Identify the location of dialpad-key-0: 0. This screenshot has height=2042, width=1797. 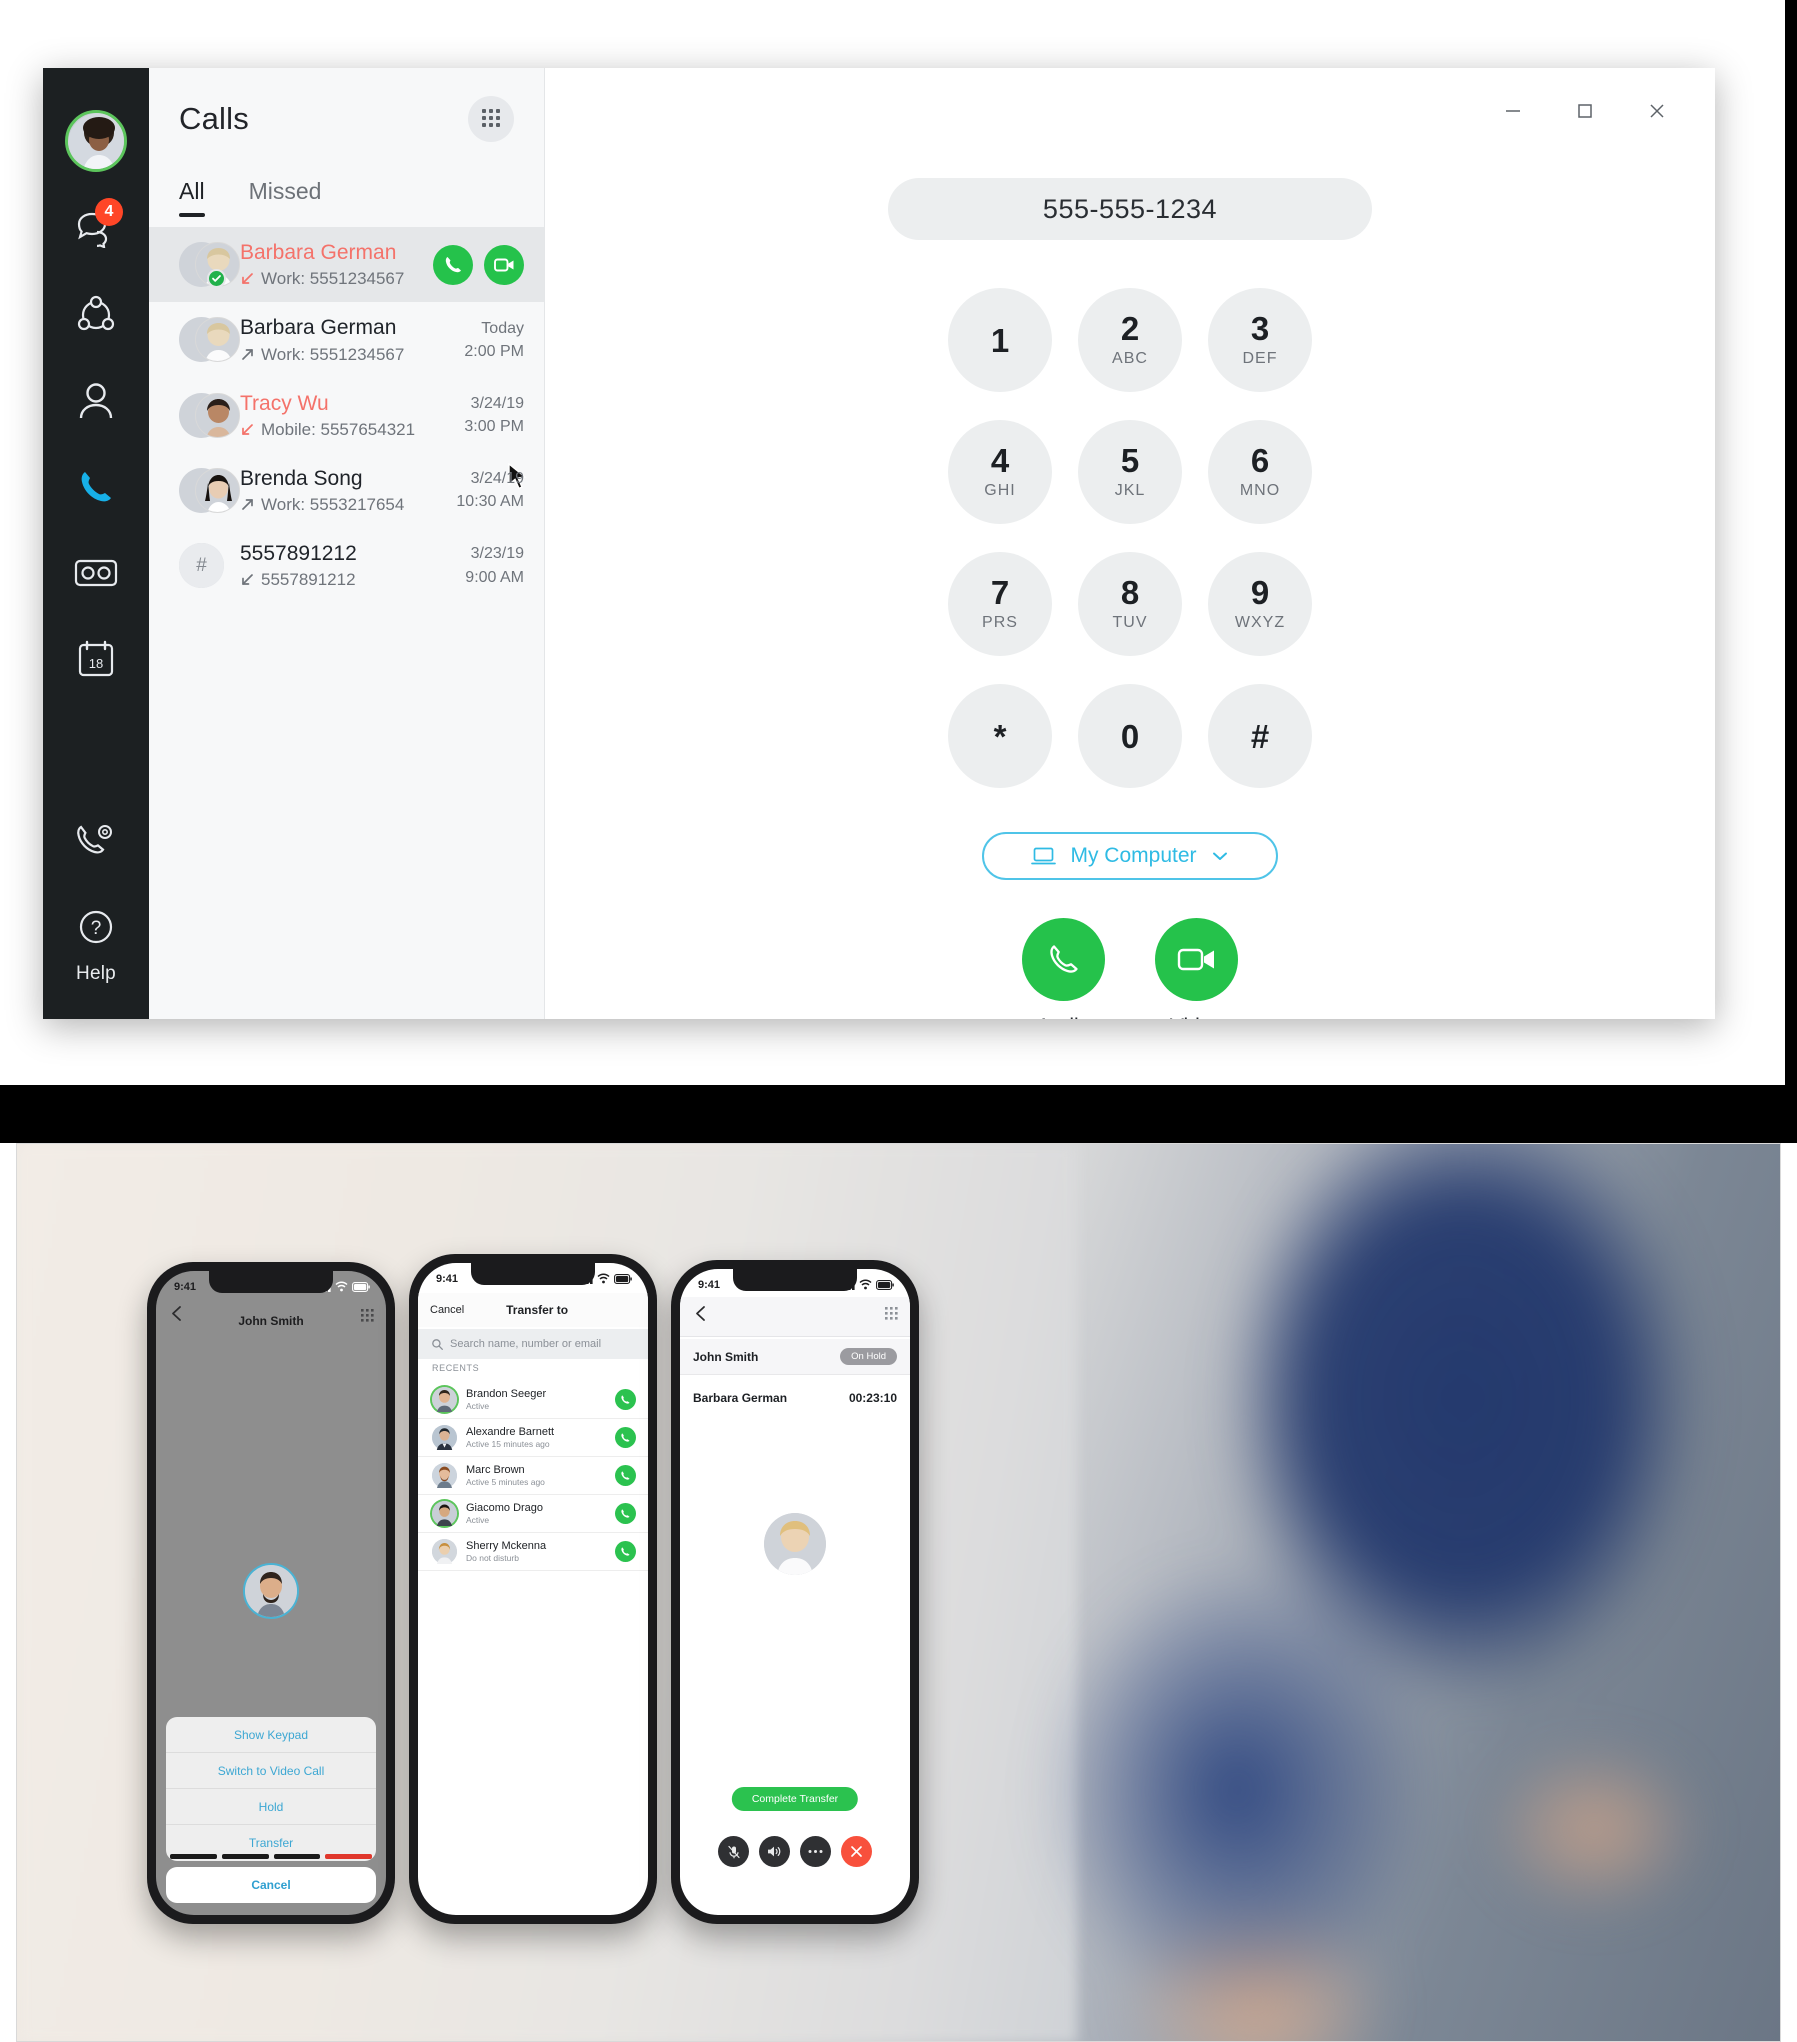
(1130, 736).